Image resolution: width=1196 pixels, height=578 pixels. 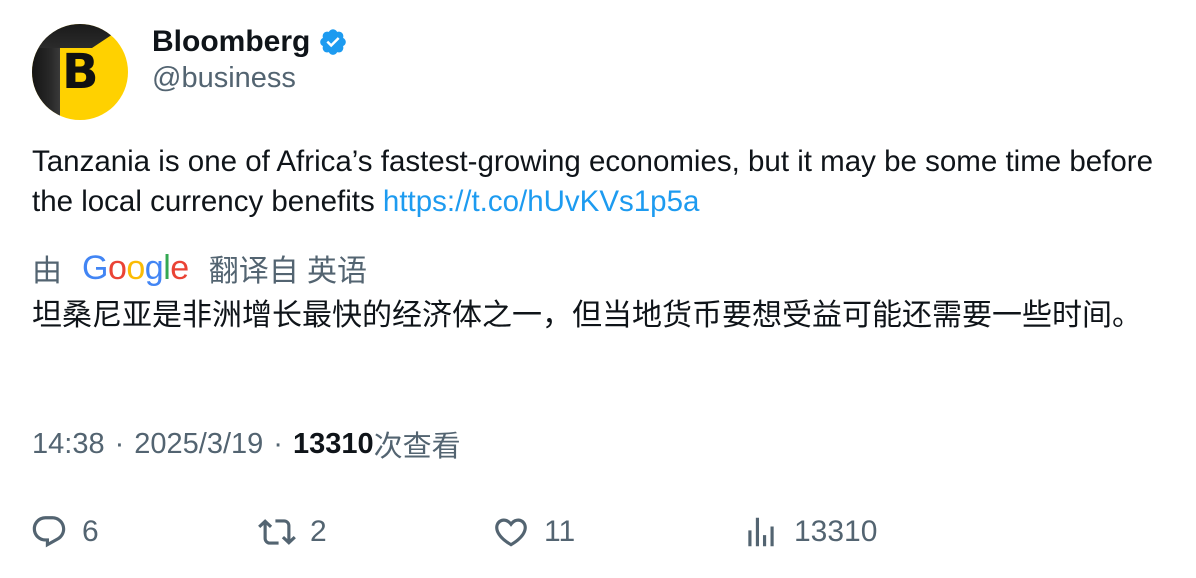 What do you see at coordinates (90, 531) in the screenshot?
I see `reply-count: 6` at bounding box center [90, 531].